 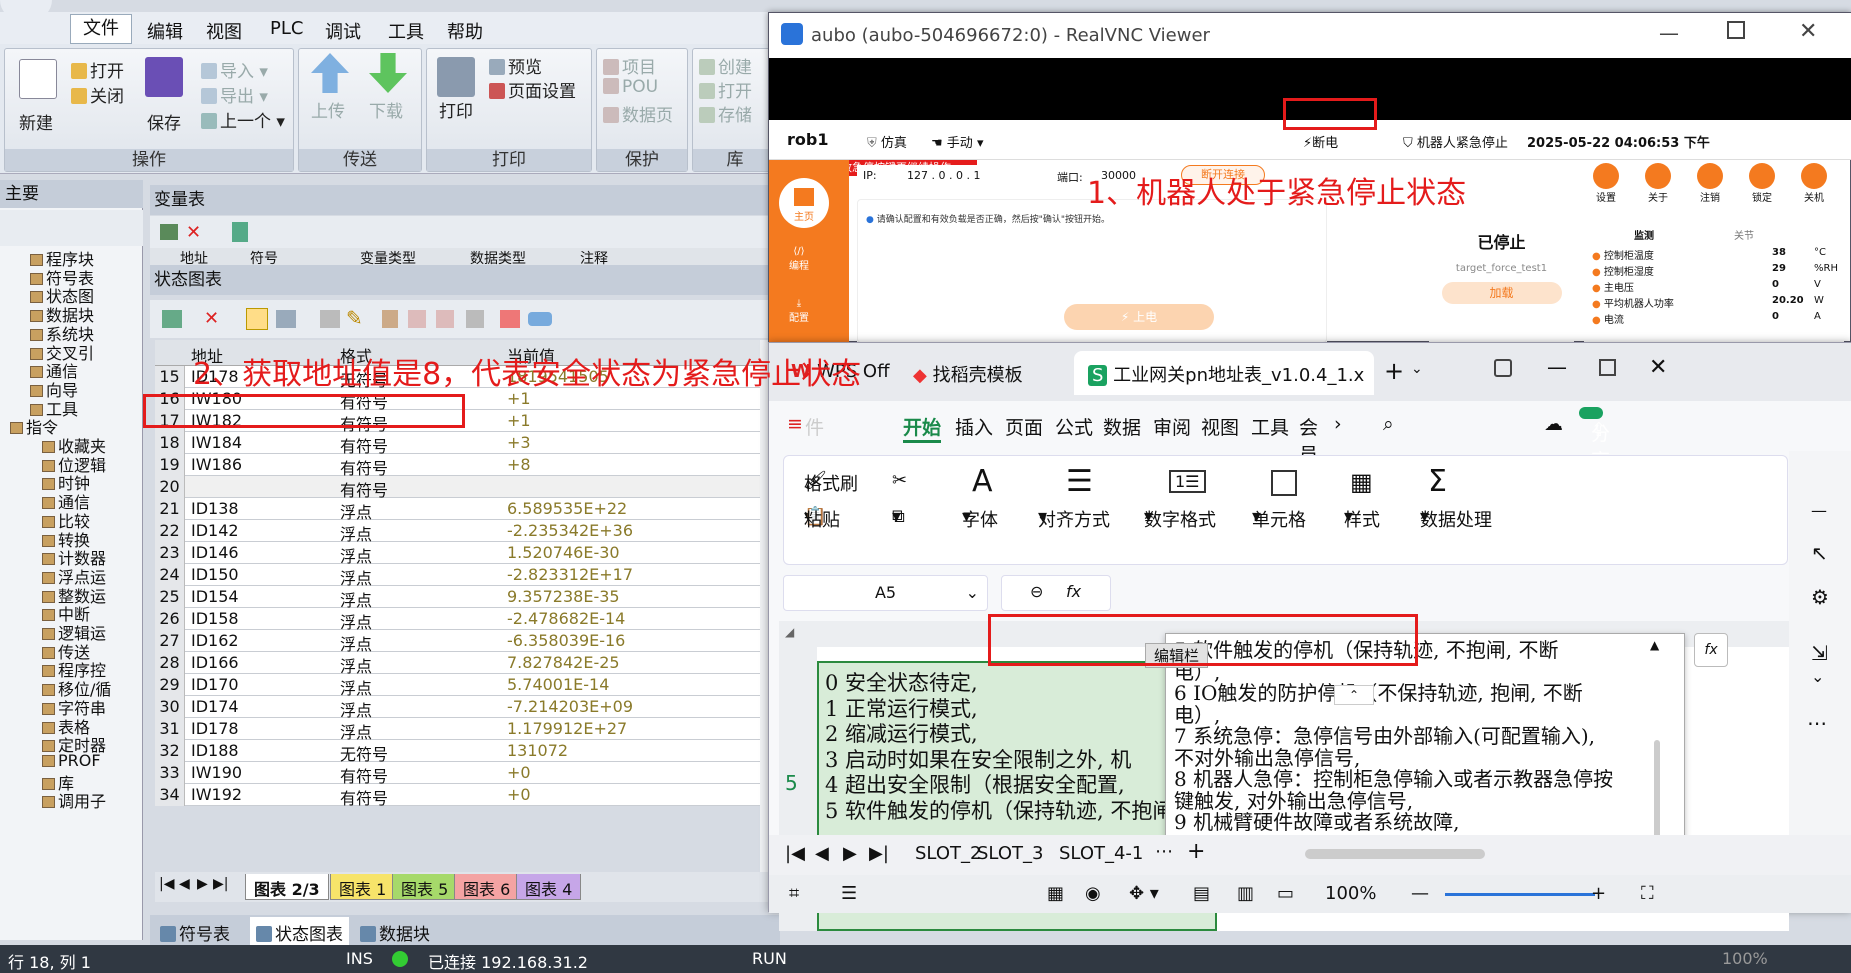 What do you see at coordinates (850, 853) in the screenshot?
I see `sheet-next-icon: ▶` at bounding box center [850, 853].